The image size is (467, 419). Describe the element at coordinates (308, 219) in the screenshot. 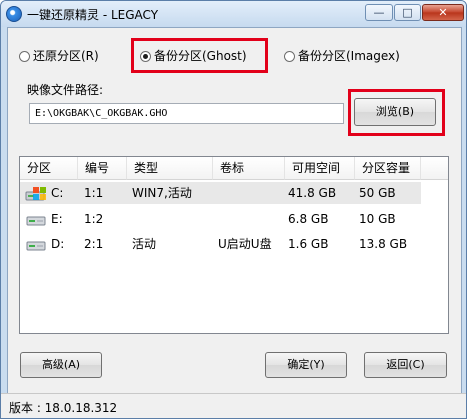

I see `cell-free-space: 6.8 GB` at that location.